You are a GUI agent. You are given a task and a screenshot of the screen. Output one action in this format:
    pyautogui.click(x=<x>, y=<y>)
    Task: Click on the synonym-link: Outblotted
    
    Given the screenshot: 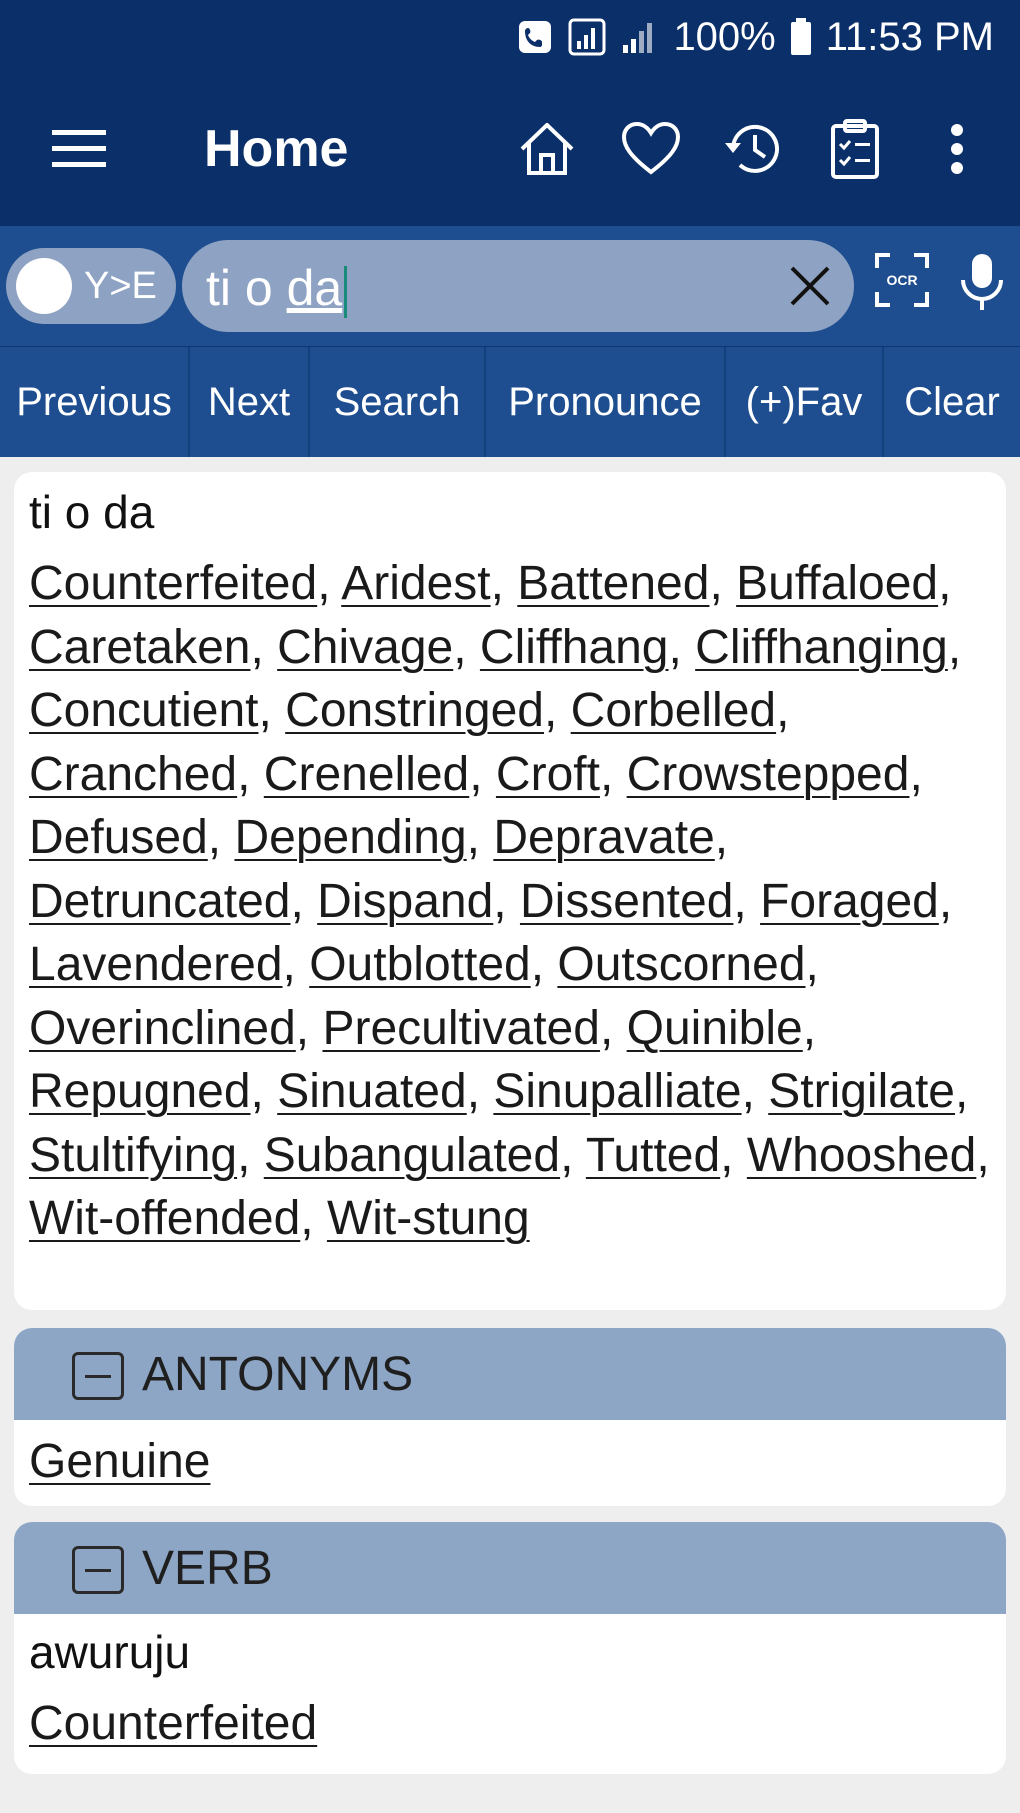 What is the action you would take?
    pyautogui.click(x=419, y=964)
    